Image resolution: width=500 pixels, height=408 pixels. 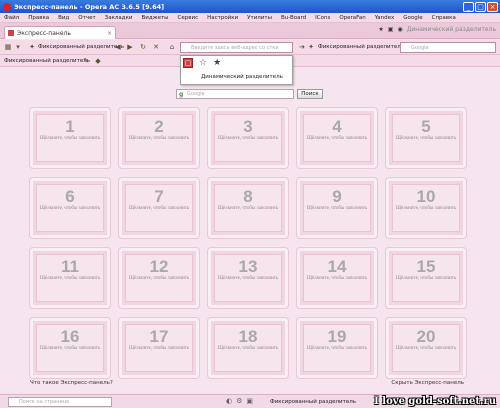 I want to click on menu-item-file: Файл, so click(x=11, y=18).